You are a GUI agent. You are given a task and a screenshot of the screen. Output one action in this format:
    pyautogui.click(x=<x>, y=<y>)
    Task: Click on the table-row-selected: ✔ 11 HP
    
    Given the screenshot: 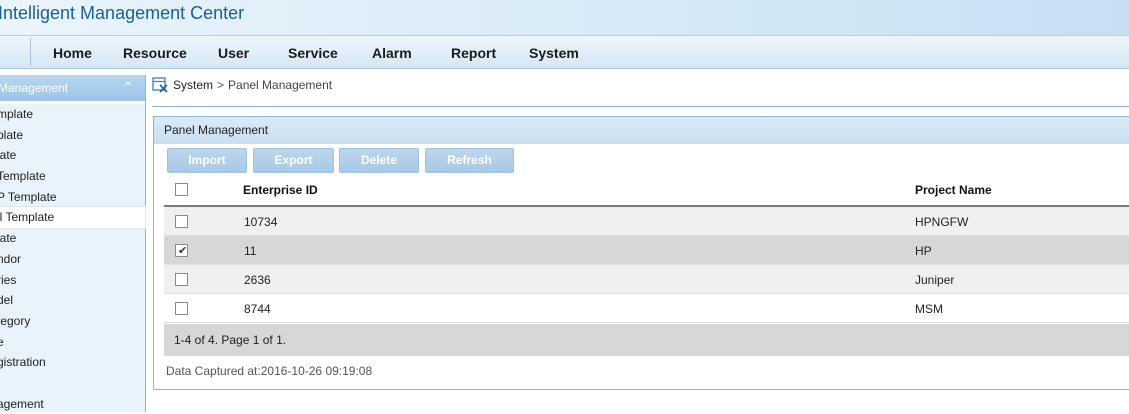 What is the action you would take?
    pyautogui.click(x=646, y=250)
    